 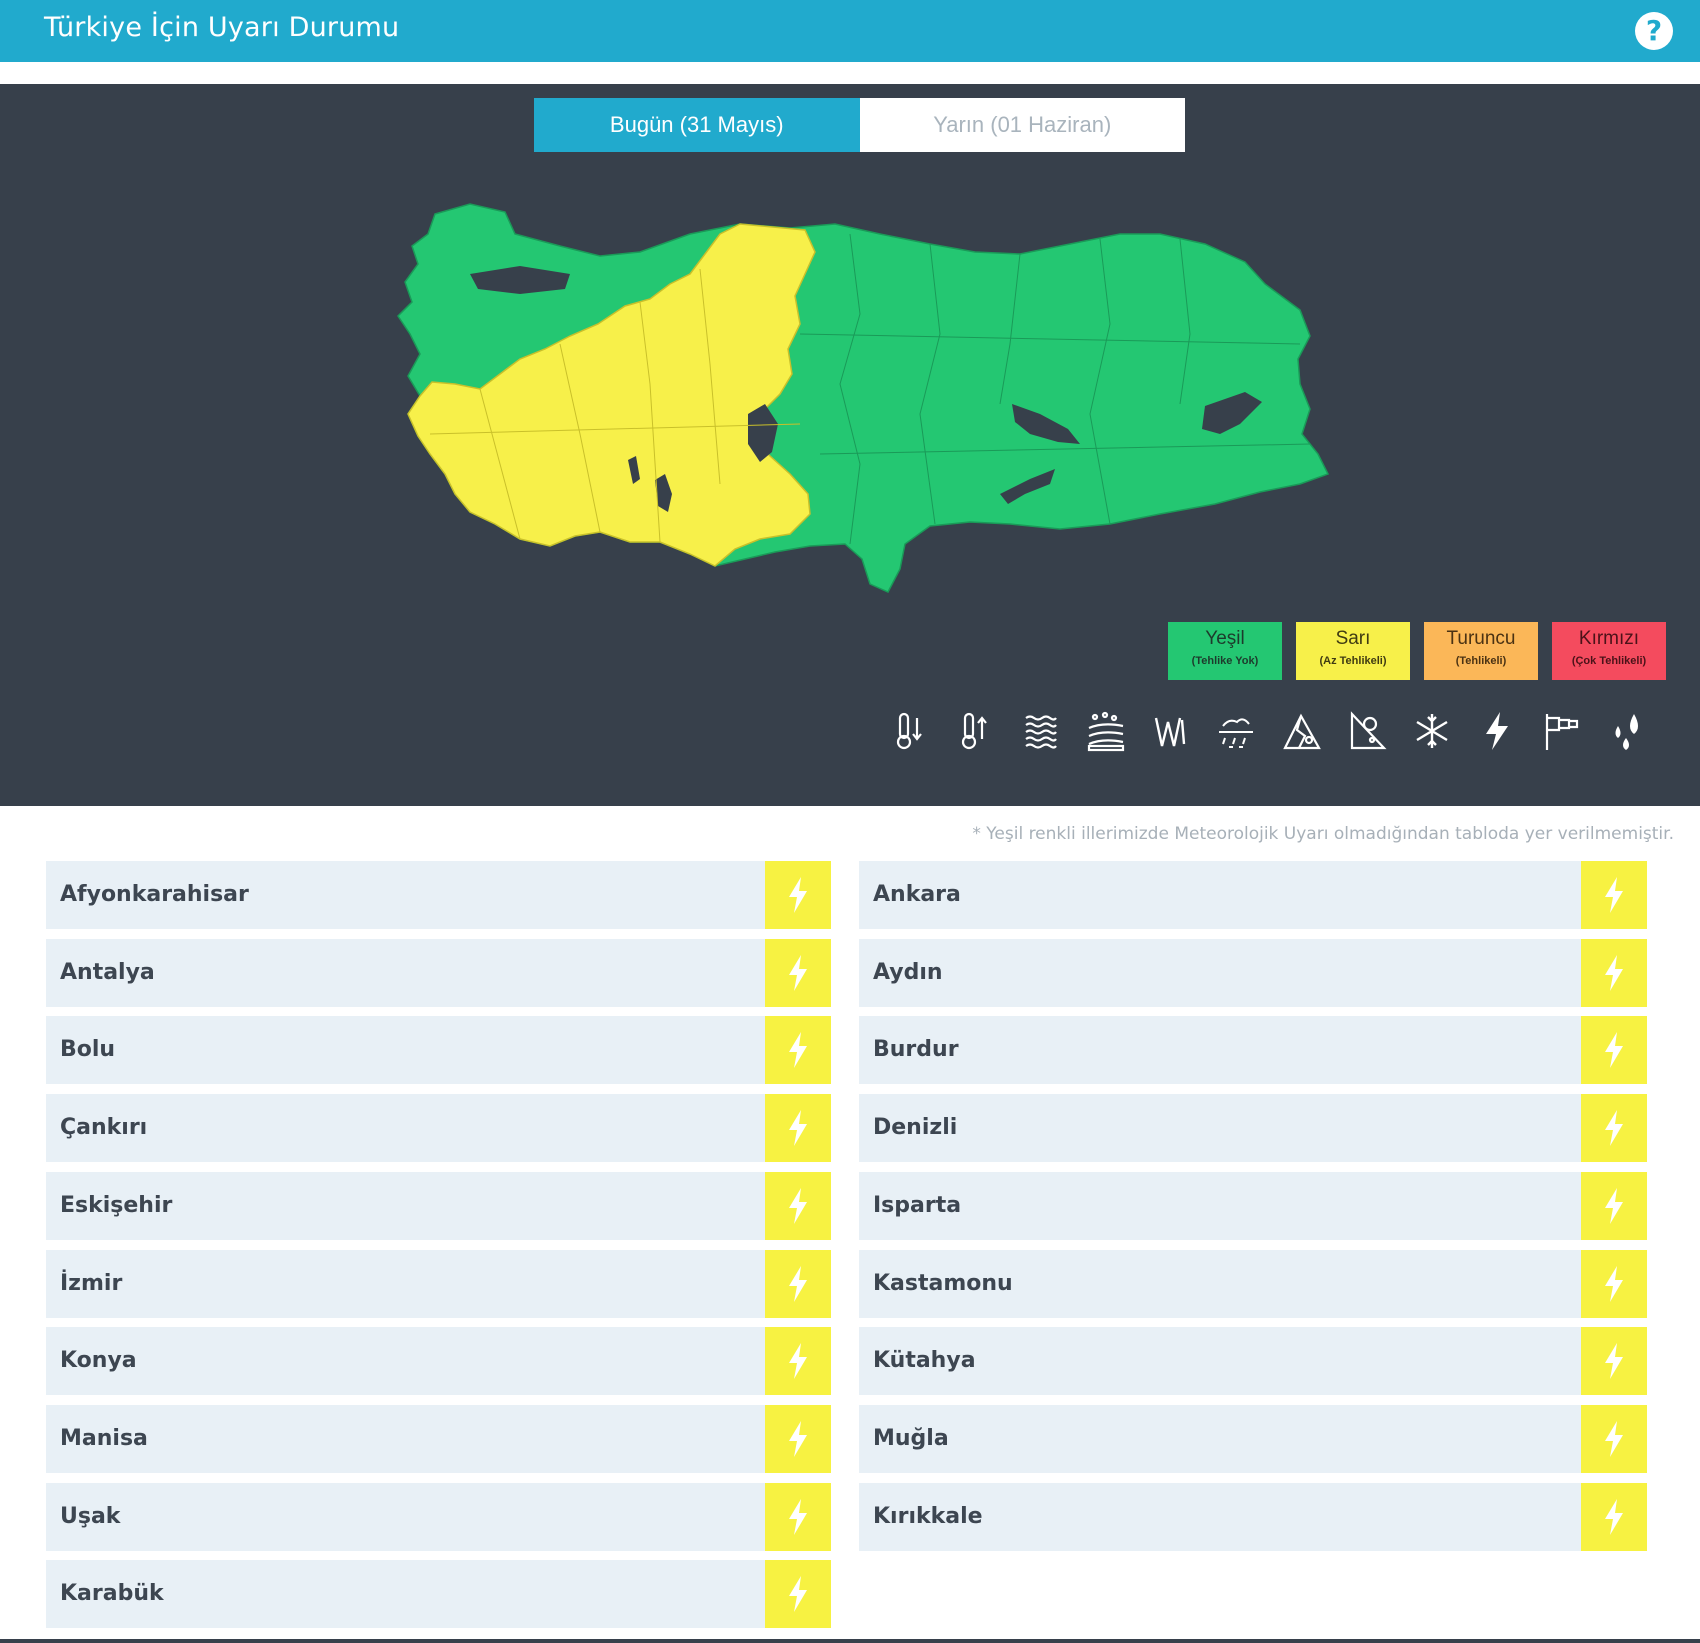 What do you see at coordinates (98, 1360) in the screenshot?
I see `province-name: Konya` at bounding box center [98, 1360].